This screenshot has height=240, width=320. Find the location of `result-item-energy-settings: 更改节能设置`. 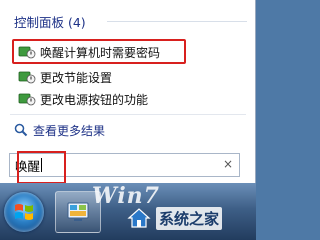

result-item-energy-settings: 更改节能设置 is located at coordinates (98, 77).